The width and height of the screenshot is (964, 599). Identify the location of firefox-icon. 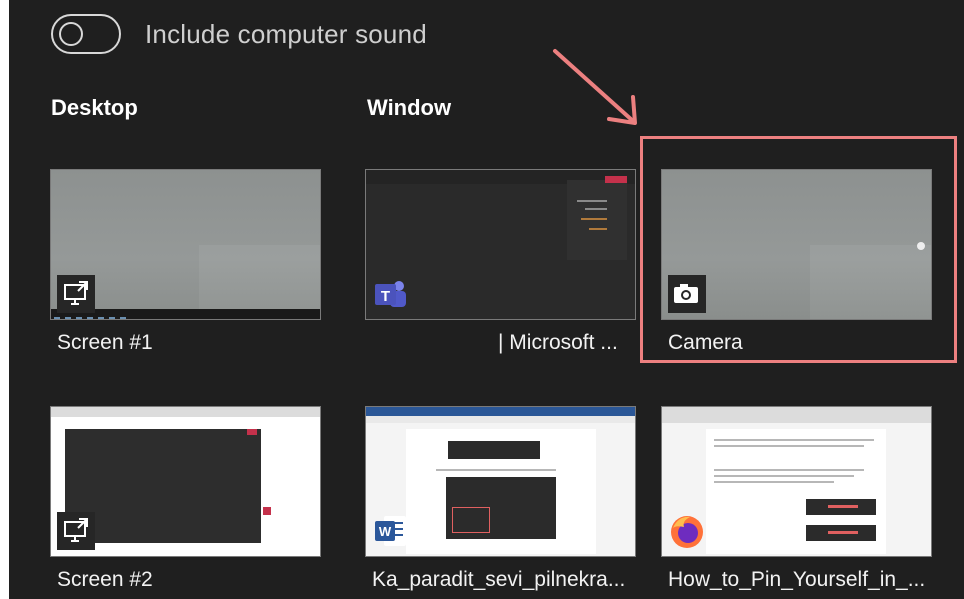
(687, 531).